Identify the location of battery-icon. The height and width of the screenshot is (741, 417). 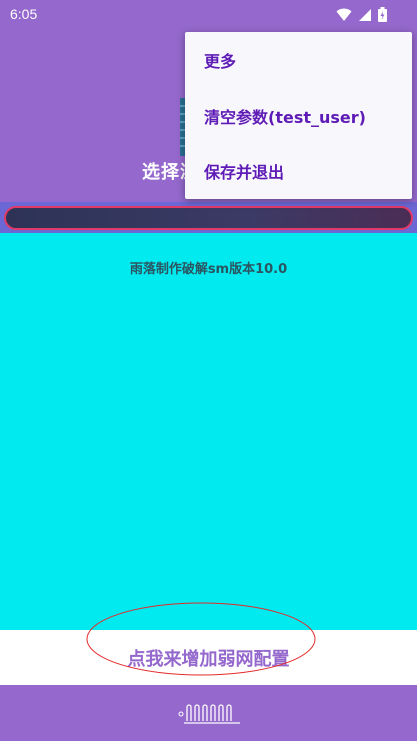
(382, 16).